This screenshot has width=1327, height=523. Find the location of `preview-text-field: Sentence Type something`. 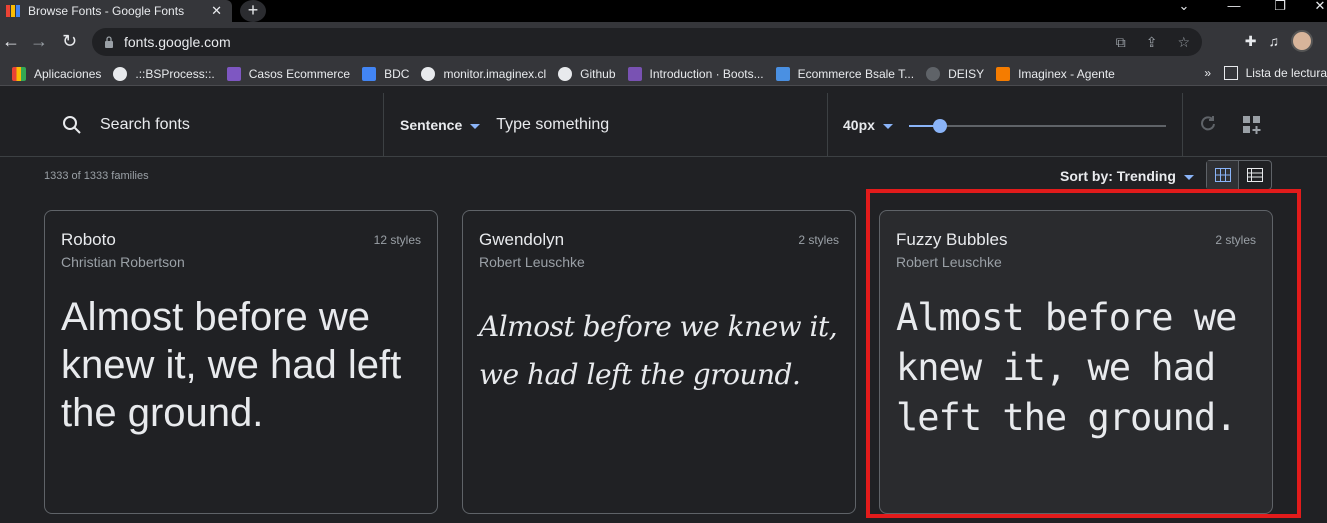

preview-text-field: Sentence Type something is located at coordinates (606, 125).